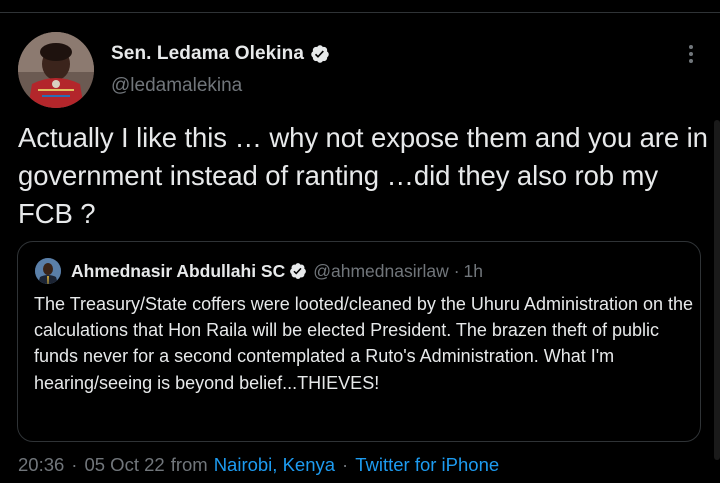 This screenshot has height=483, width=720. I want to click on quoted-avatar-image, so click(48, 271).